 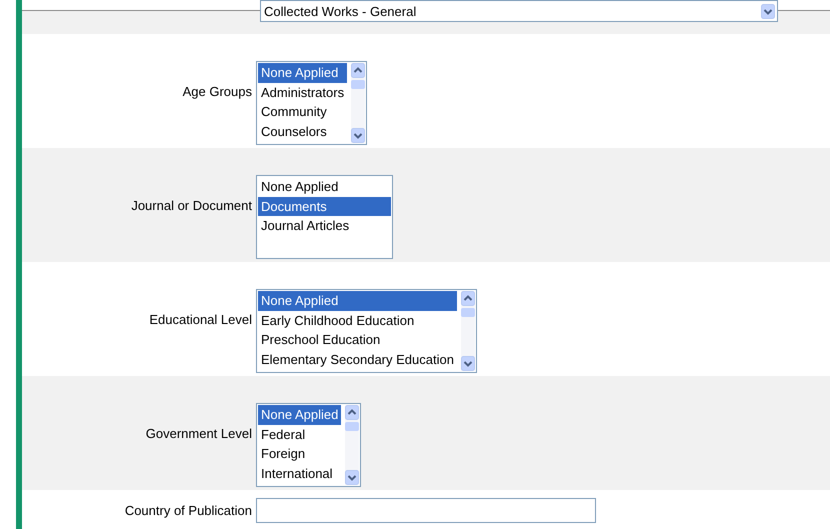 What do you see at coordinates (300, 454) in the screenshot?
I see `list-option: Foreign` at bounding box center [300, 454].